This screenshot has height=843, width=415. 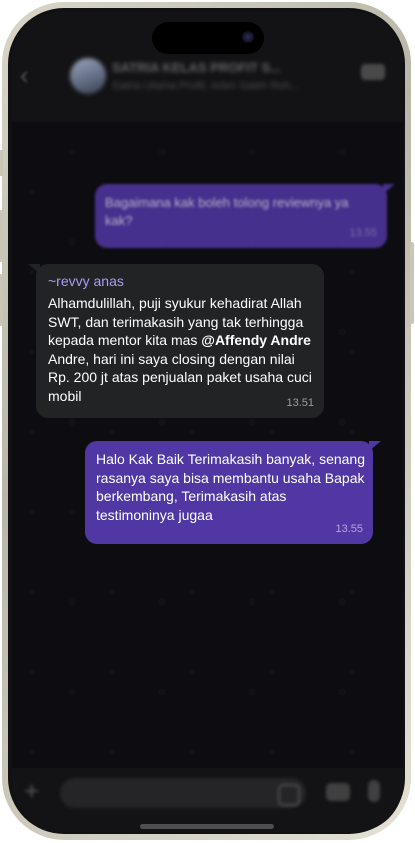 What do you see at coordinates (412, 283) in the screenshot?
I see `power-button` at bounding box center [412, 283].